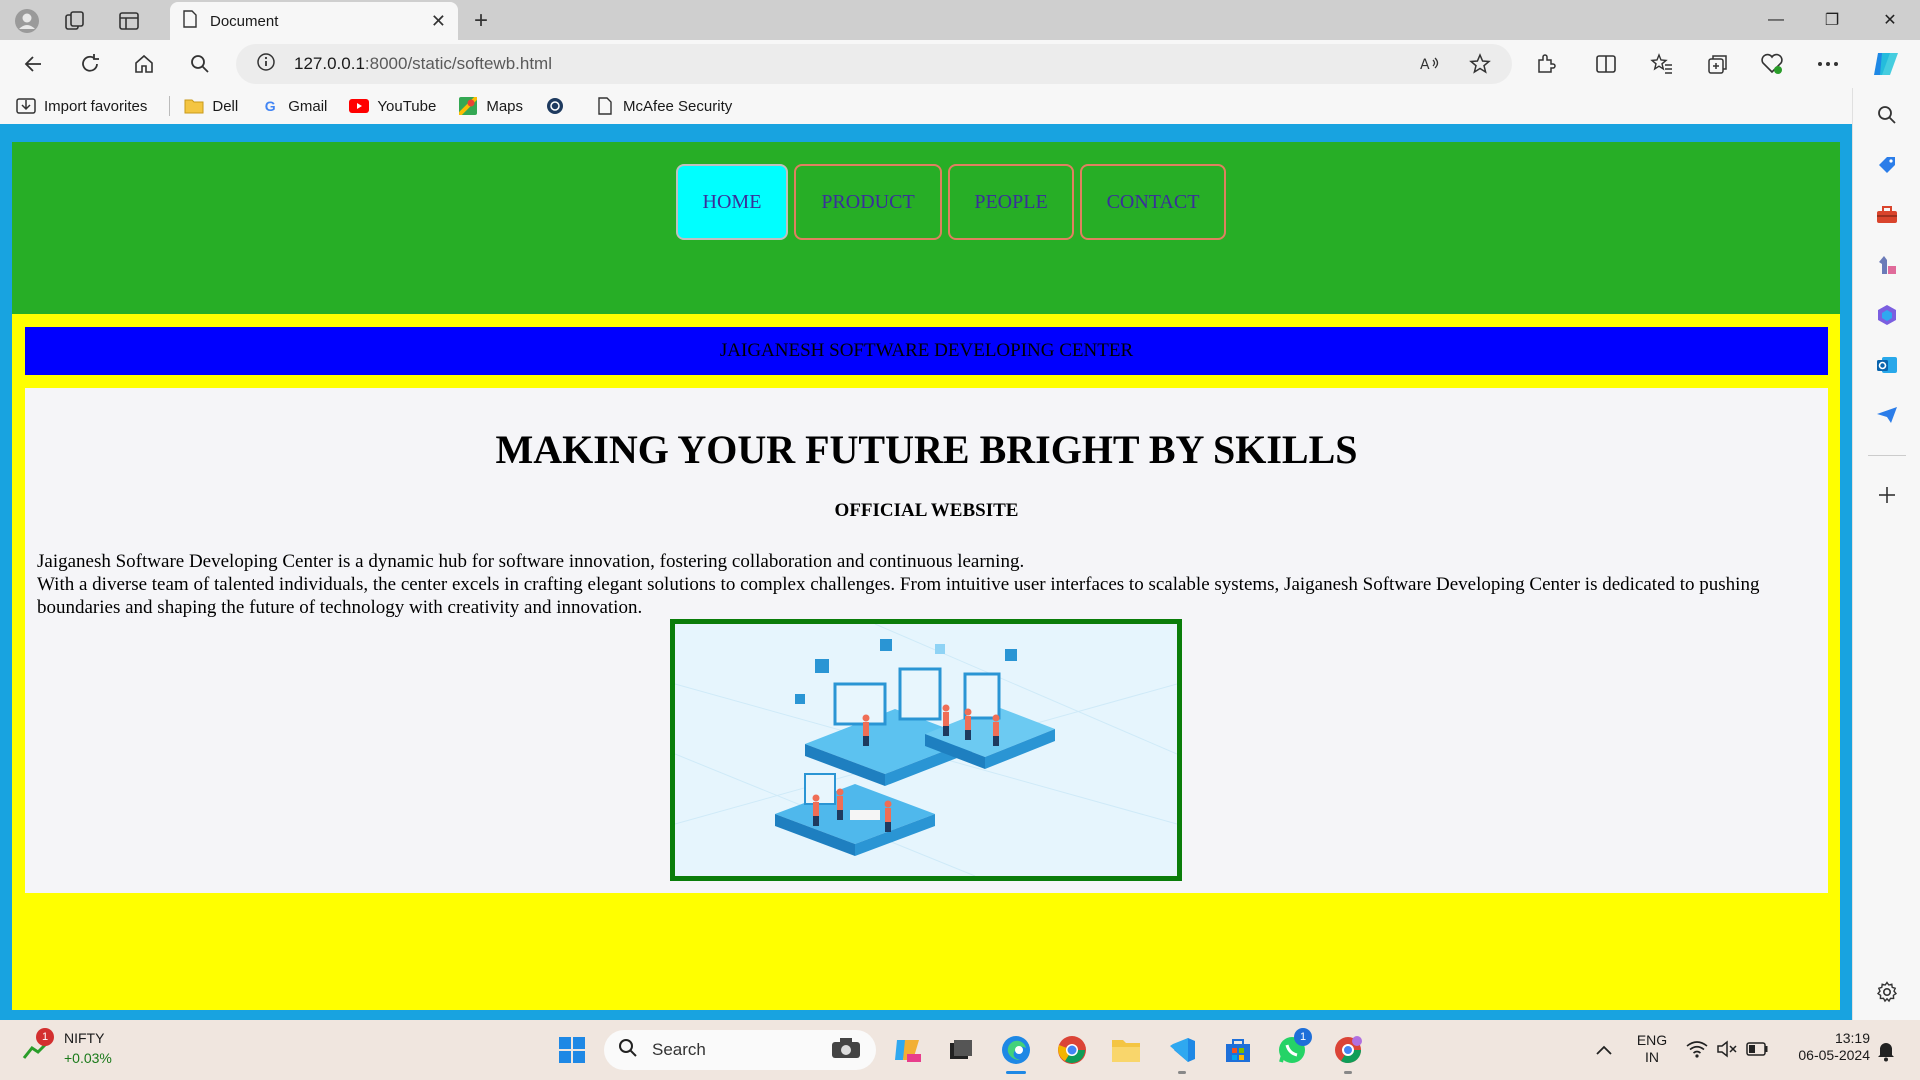 Image resolution: width=1920 pixels, height=1080 pixels. What do you see at coordinates (1887, 365) in the screenshot?
I see `outlook-icon` at bounding box center [1887, 365].